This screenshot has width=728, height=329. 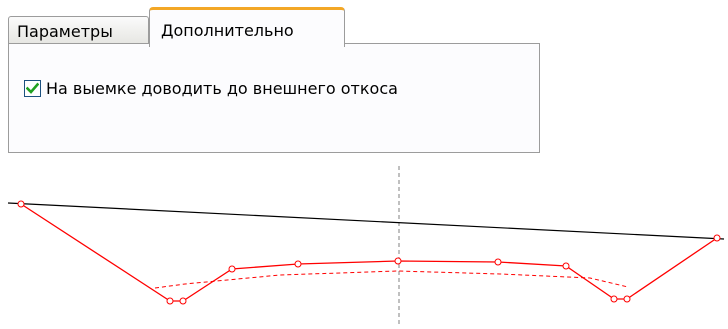 I want to click on tab-parameters-label: Параметры, so click(x=65, y=31).